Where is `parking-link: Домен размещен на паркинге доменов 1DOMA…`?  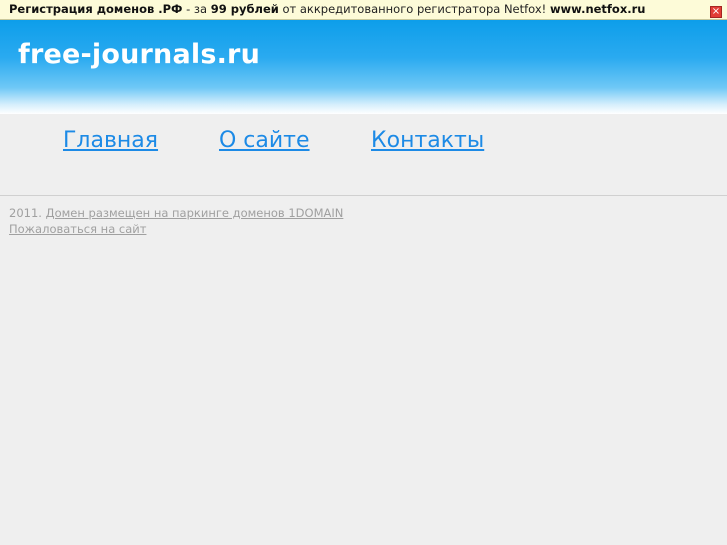 parking-link: Домен размещен на паркинге доменов 1DOMA… is located at coordinates (195, 213).